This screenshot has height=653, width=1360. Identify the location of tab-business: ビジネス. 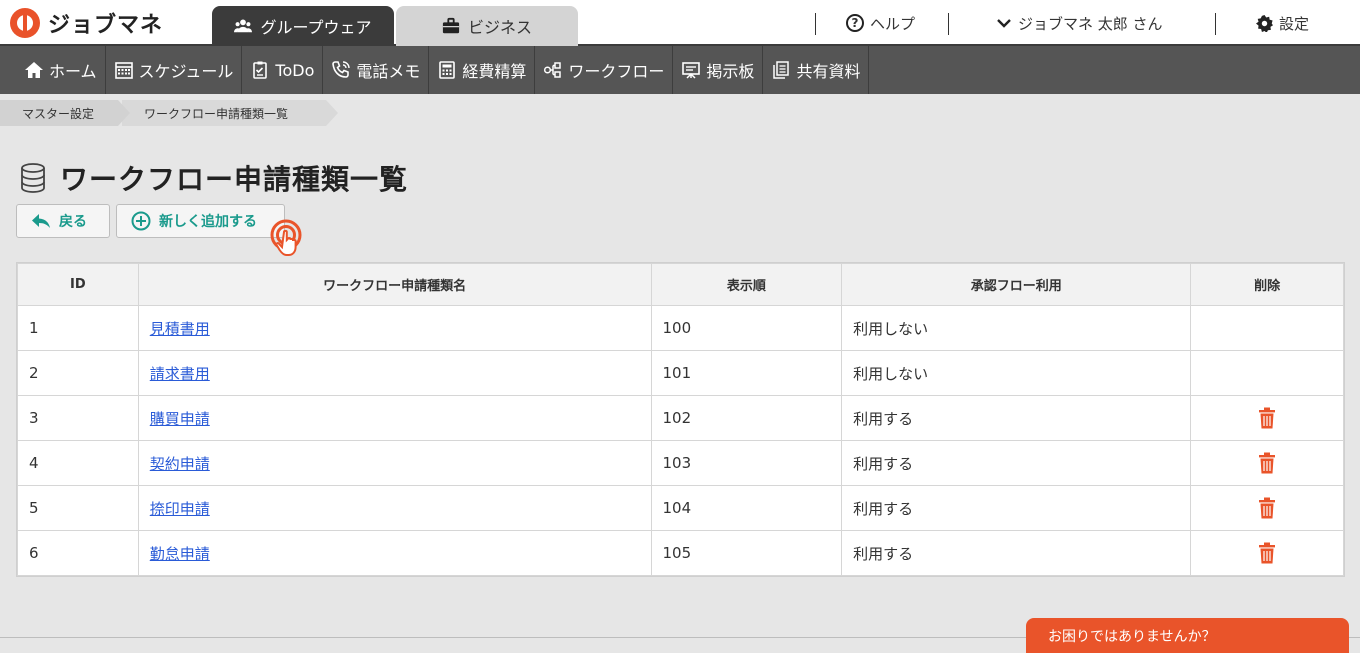
(487, 26).